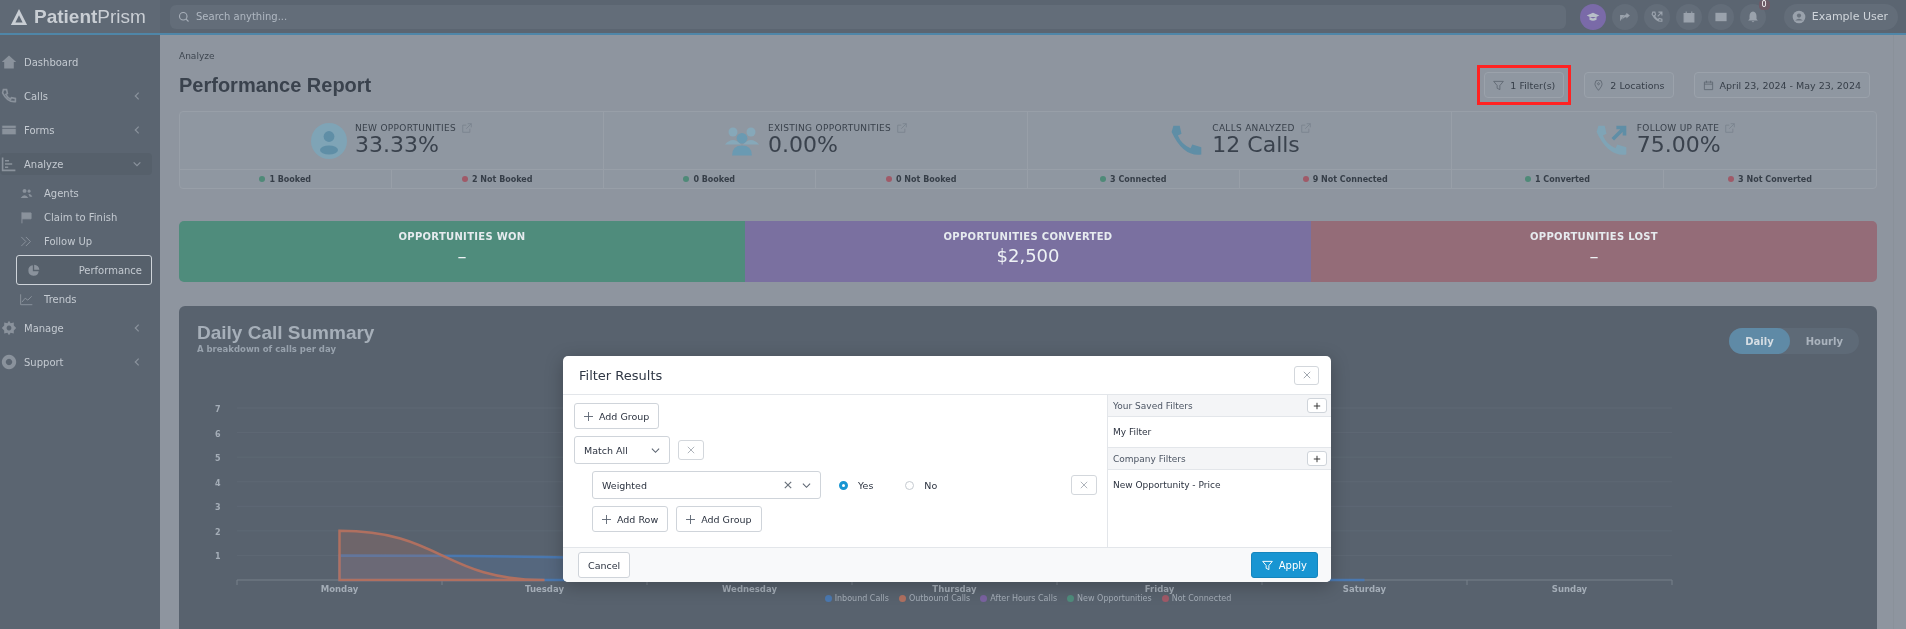  I want to click on sidebar-item: Support, so click(76, 362).